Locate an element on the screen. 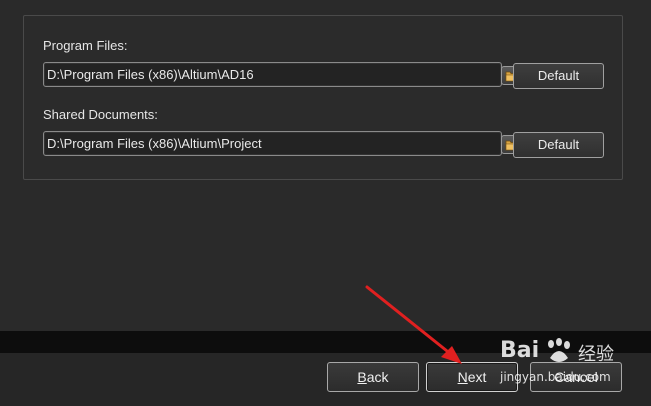 The height and width of the screenshot is (406, 651). back-label-rest: ack is located at coordinates (377, 377).